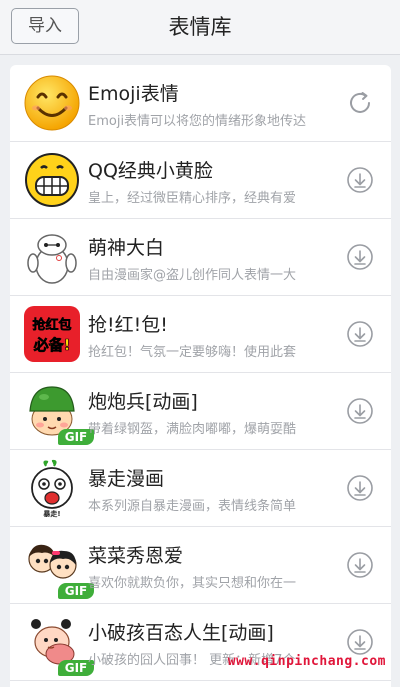 Image resolution: width=400 pixels, height=687 pixels. What do you see at coordinates (200, 488) in the screenshot?
I see `list-item: 暴走! 暴走漫画 本系列源自暴走漫画，表情线条简单` at bounding box center [200, 488].